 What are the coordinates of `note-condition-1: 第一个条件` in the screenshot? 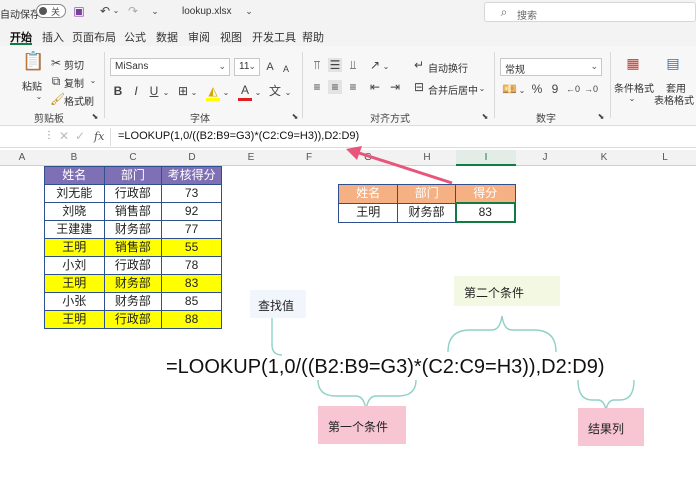 It's located at (362, 425).